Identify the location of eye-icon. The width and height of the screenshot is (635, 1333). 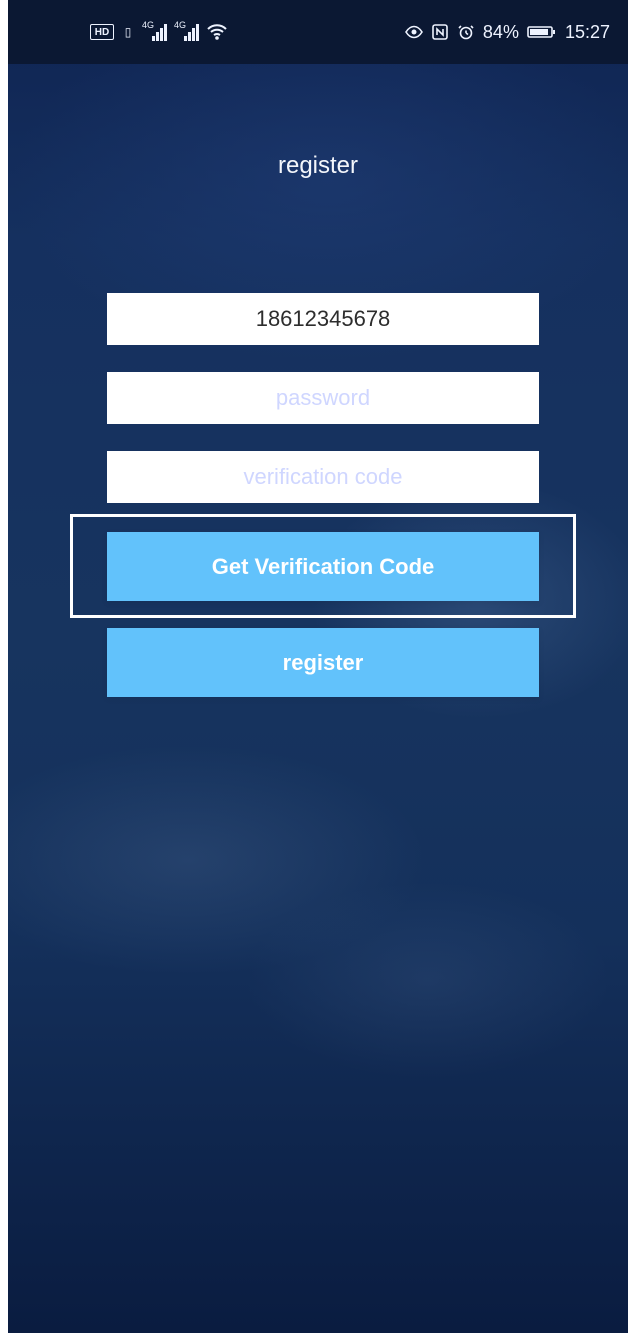
(413, 32).